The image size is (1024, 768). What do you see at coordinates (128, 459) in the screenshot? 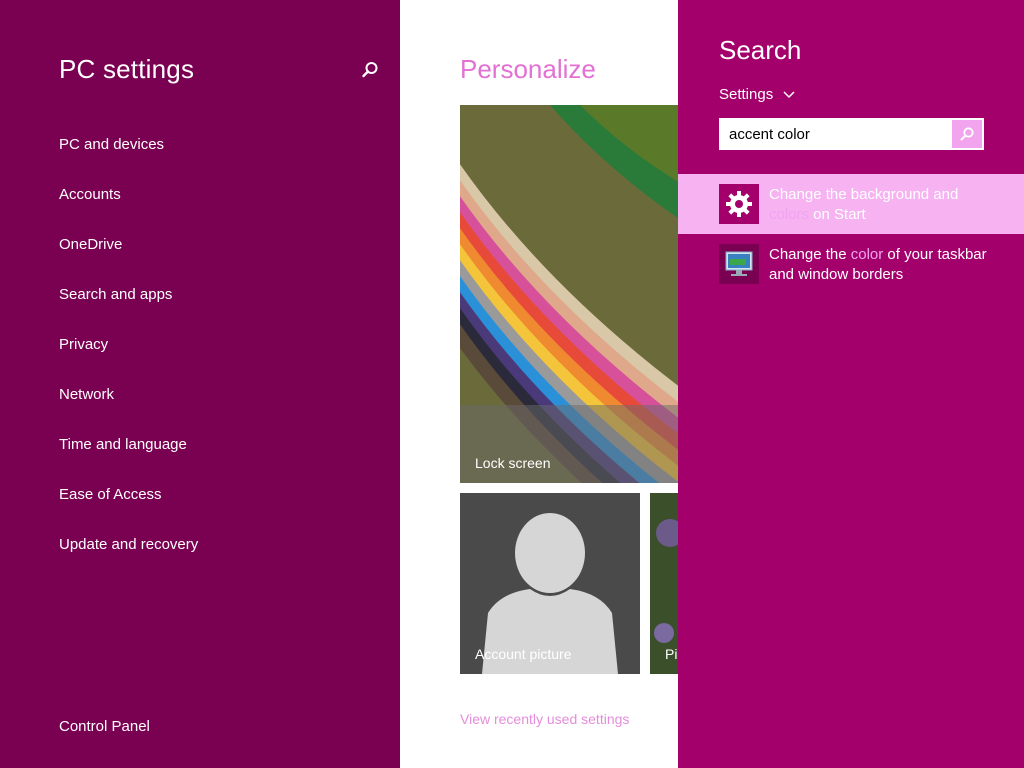
I see `nav-item-time-and-language: Time and language` at bounding box center [128, 459].